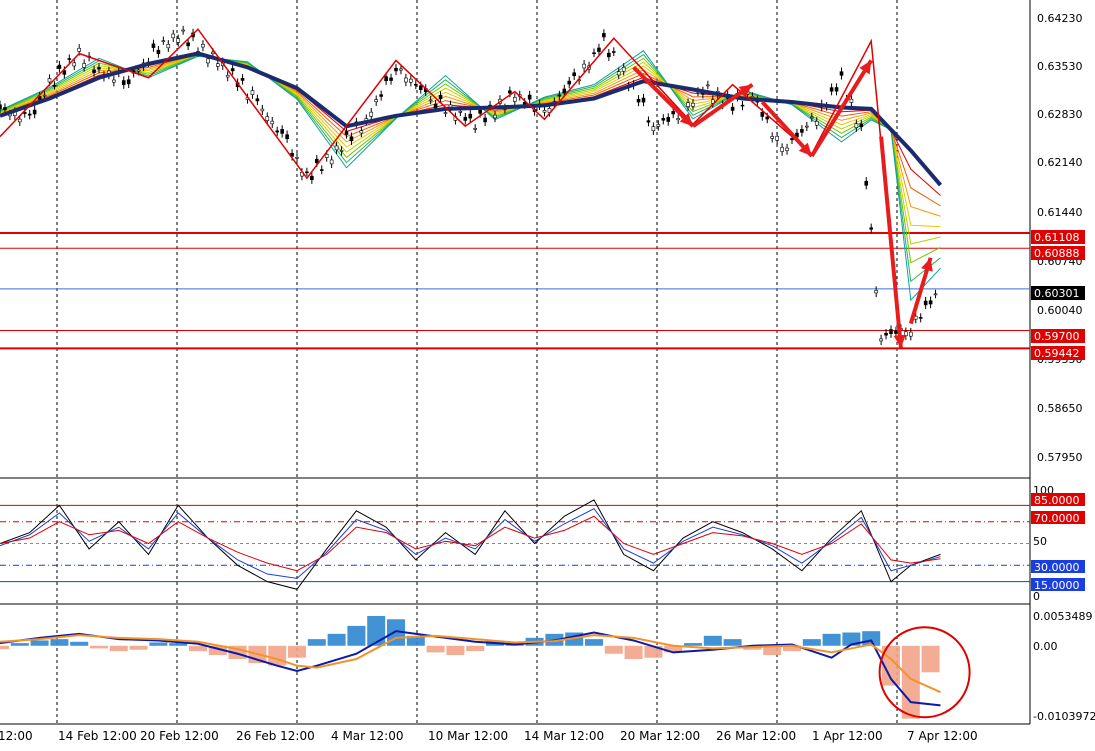  I want to click on macd-y-tick-label: 0.0053489, so click(1063, 616).